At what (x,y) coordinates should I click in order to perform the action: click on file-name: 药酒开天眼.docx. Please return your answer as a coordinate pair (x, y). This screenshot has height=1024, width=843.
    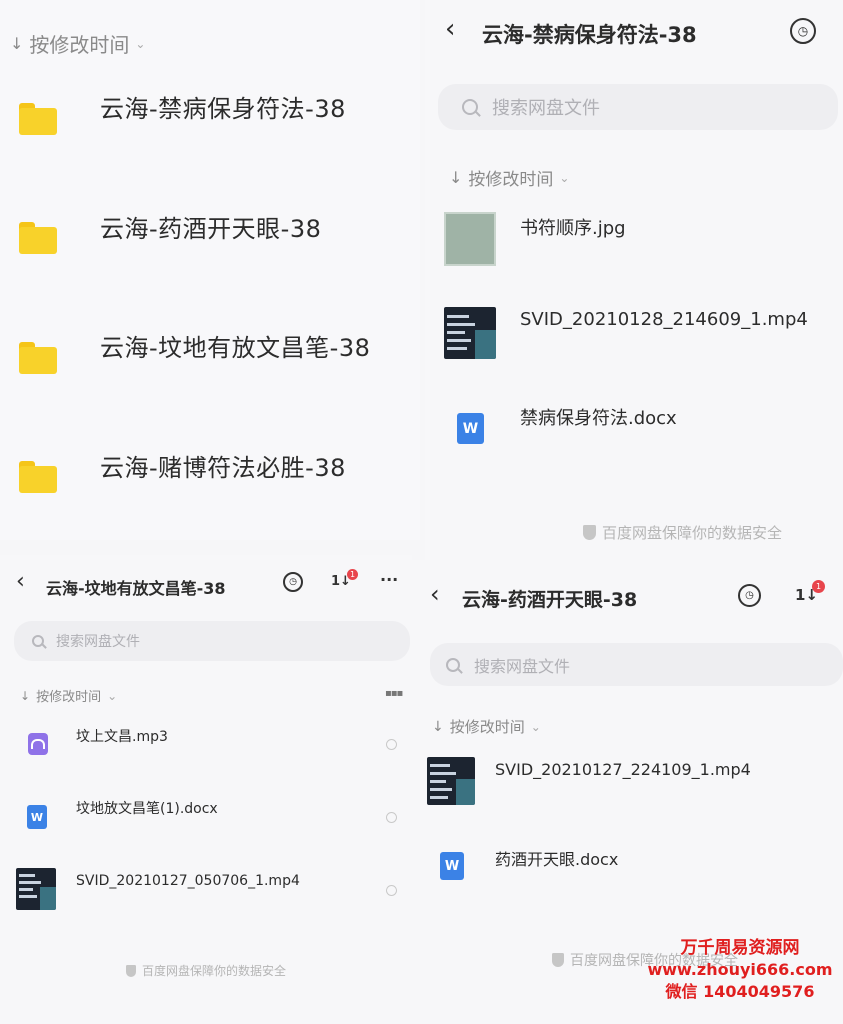
    Looking at the image, I should click on (557, 859).